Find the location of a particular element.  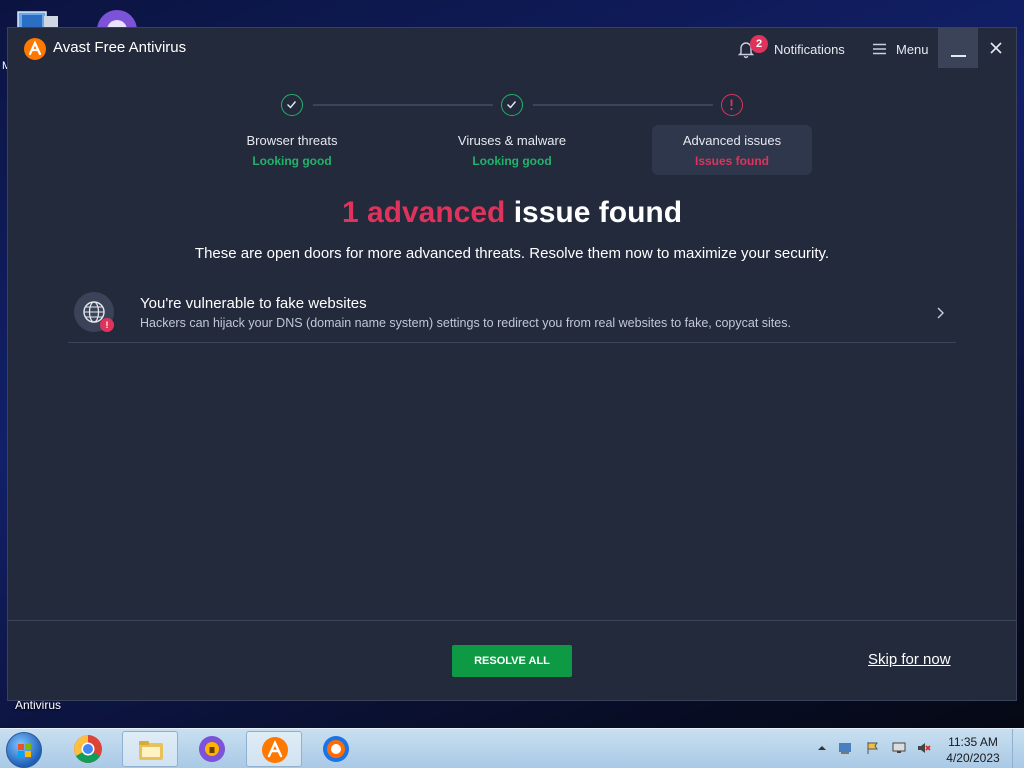

windows-logo-icon is located at coordinates (24, 750).